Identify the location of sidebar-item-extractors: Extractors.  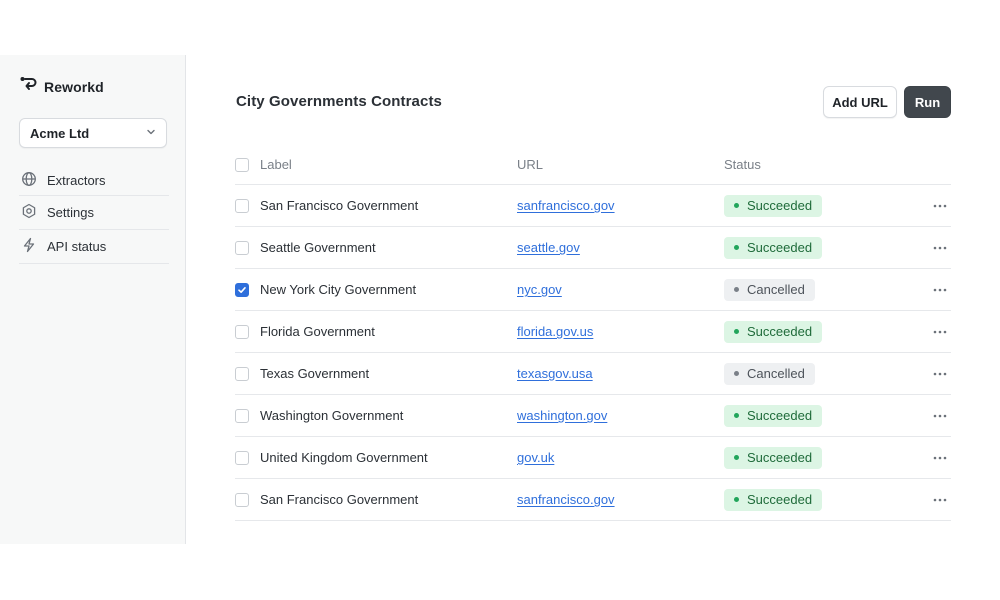
(94, 181).